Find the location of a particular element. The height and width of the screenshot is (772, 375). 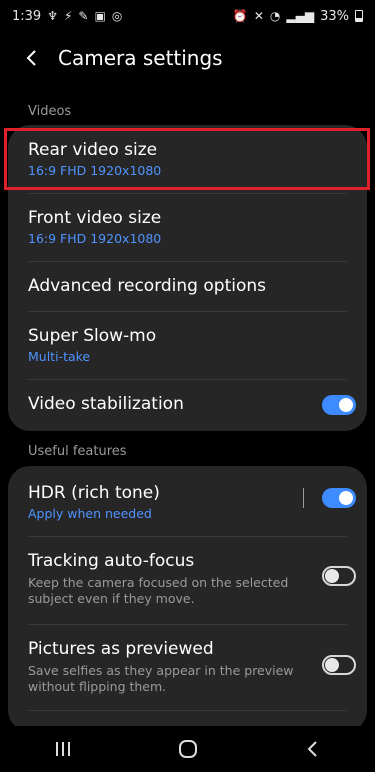

hdr-value: Apply when needed is located at coordinates (90, 513).